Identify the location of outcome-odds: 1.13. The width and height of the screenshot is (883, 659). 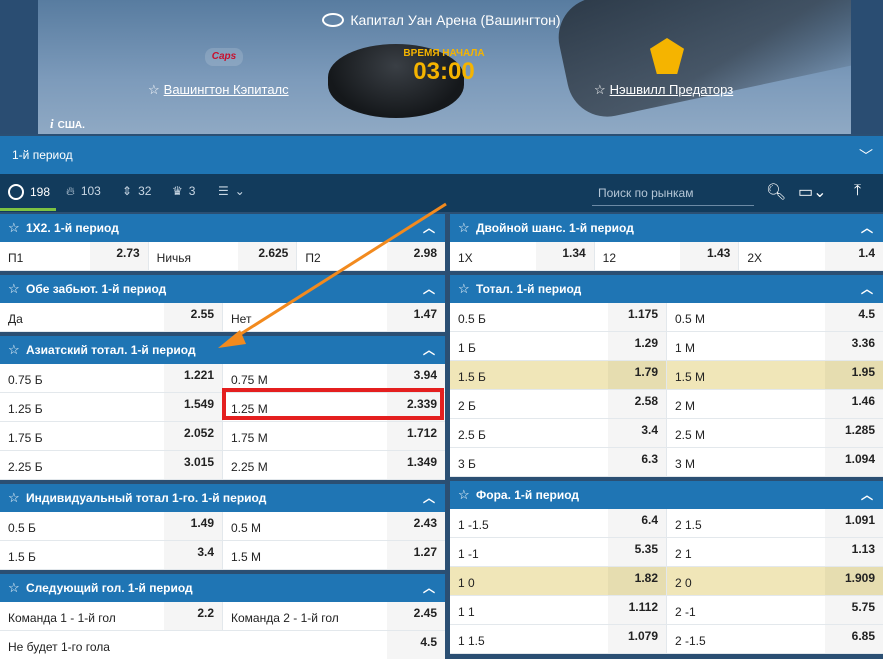
(854, 552).